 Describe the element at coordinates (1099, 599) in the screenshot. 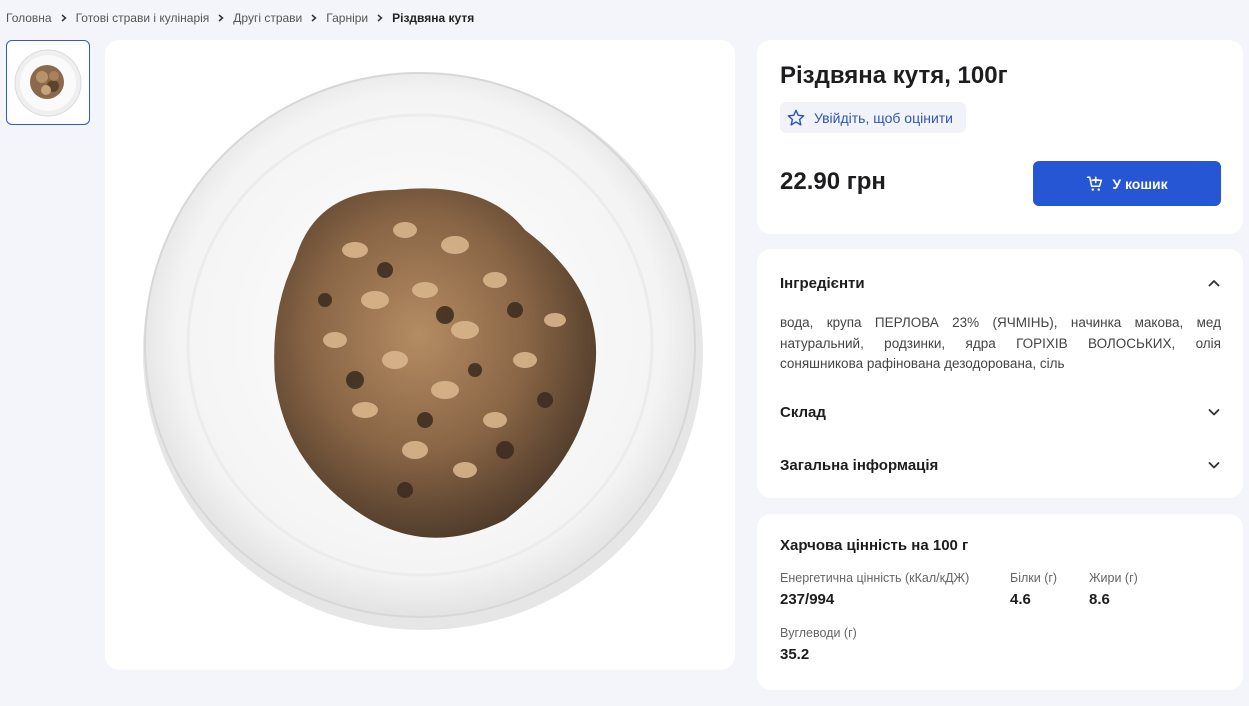

I see `fat-value: 8.6` at that location.